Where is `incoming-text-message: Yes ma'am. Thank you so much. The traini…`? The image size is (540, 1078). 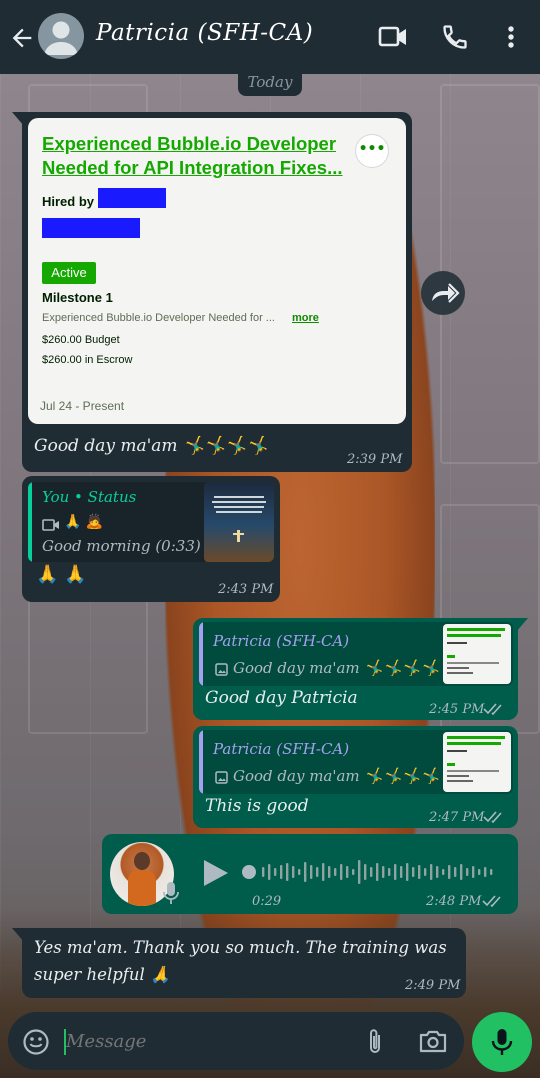 incoming-text-message: Yes ma'am. Thank you so much. The traini… is located at coordinates (239, 963).